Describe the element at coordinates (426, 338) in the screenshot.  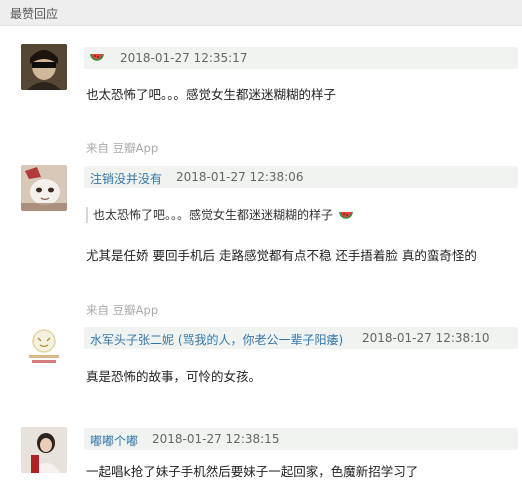
I see `comment-time: 2018-01-27 12:38:10` at that location.